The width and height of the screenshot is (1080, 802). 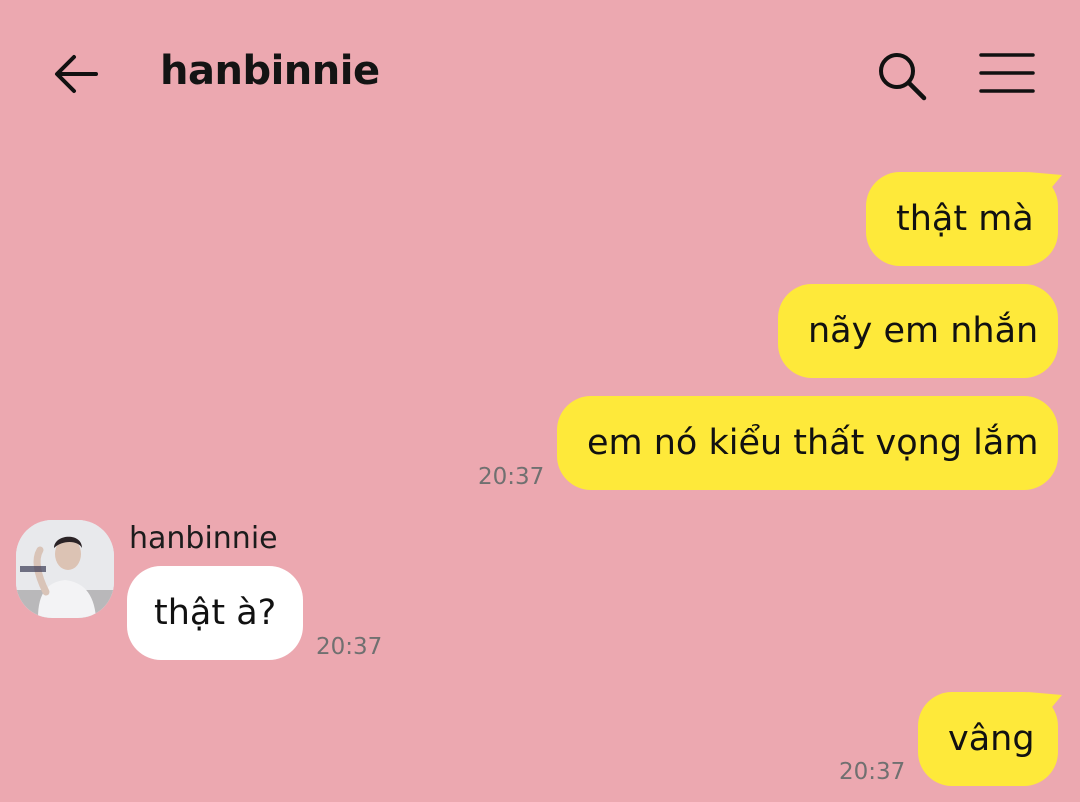 I want to click on arrow-left-icon, so click(x=76, y=74).